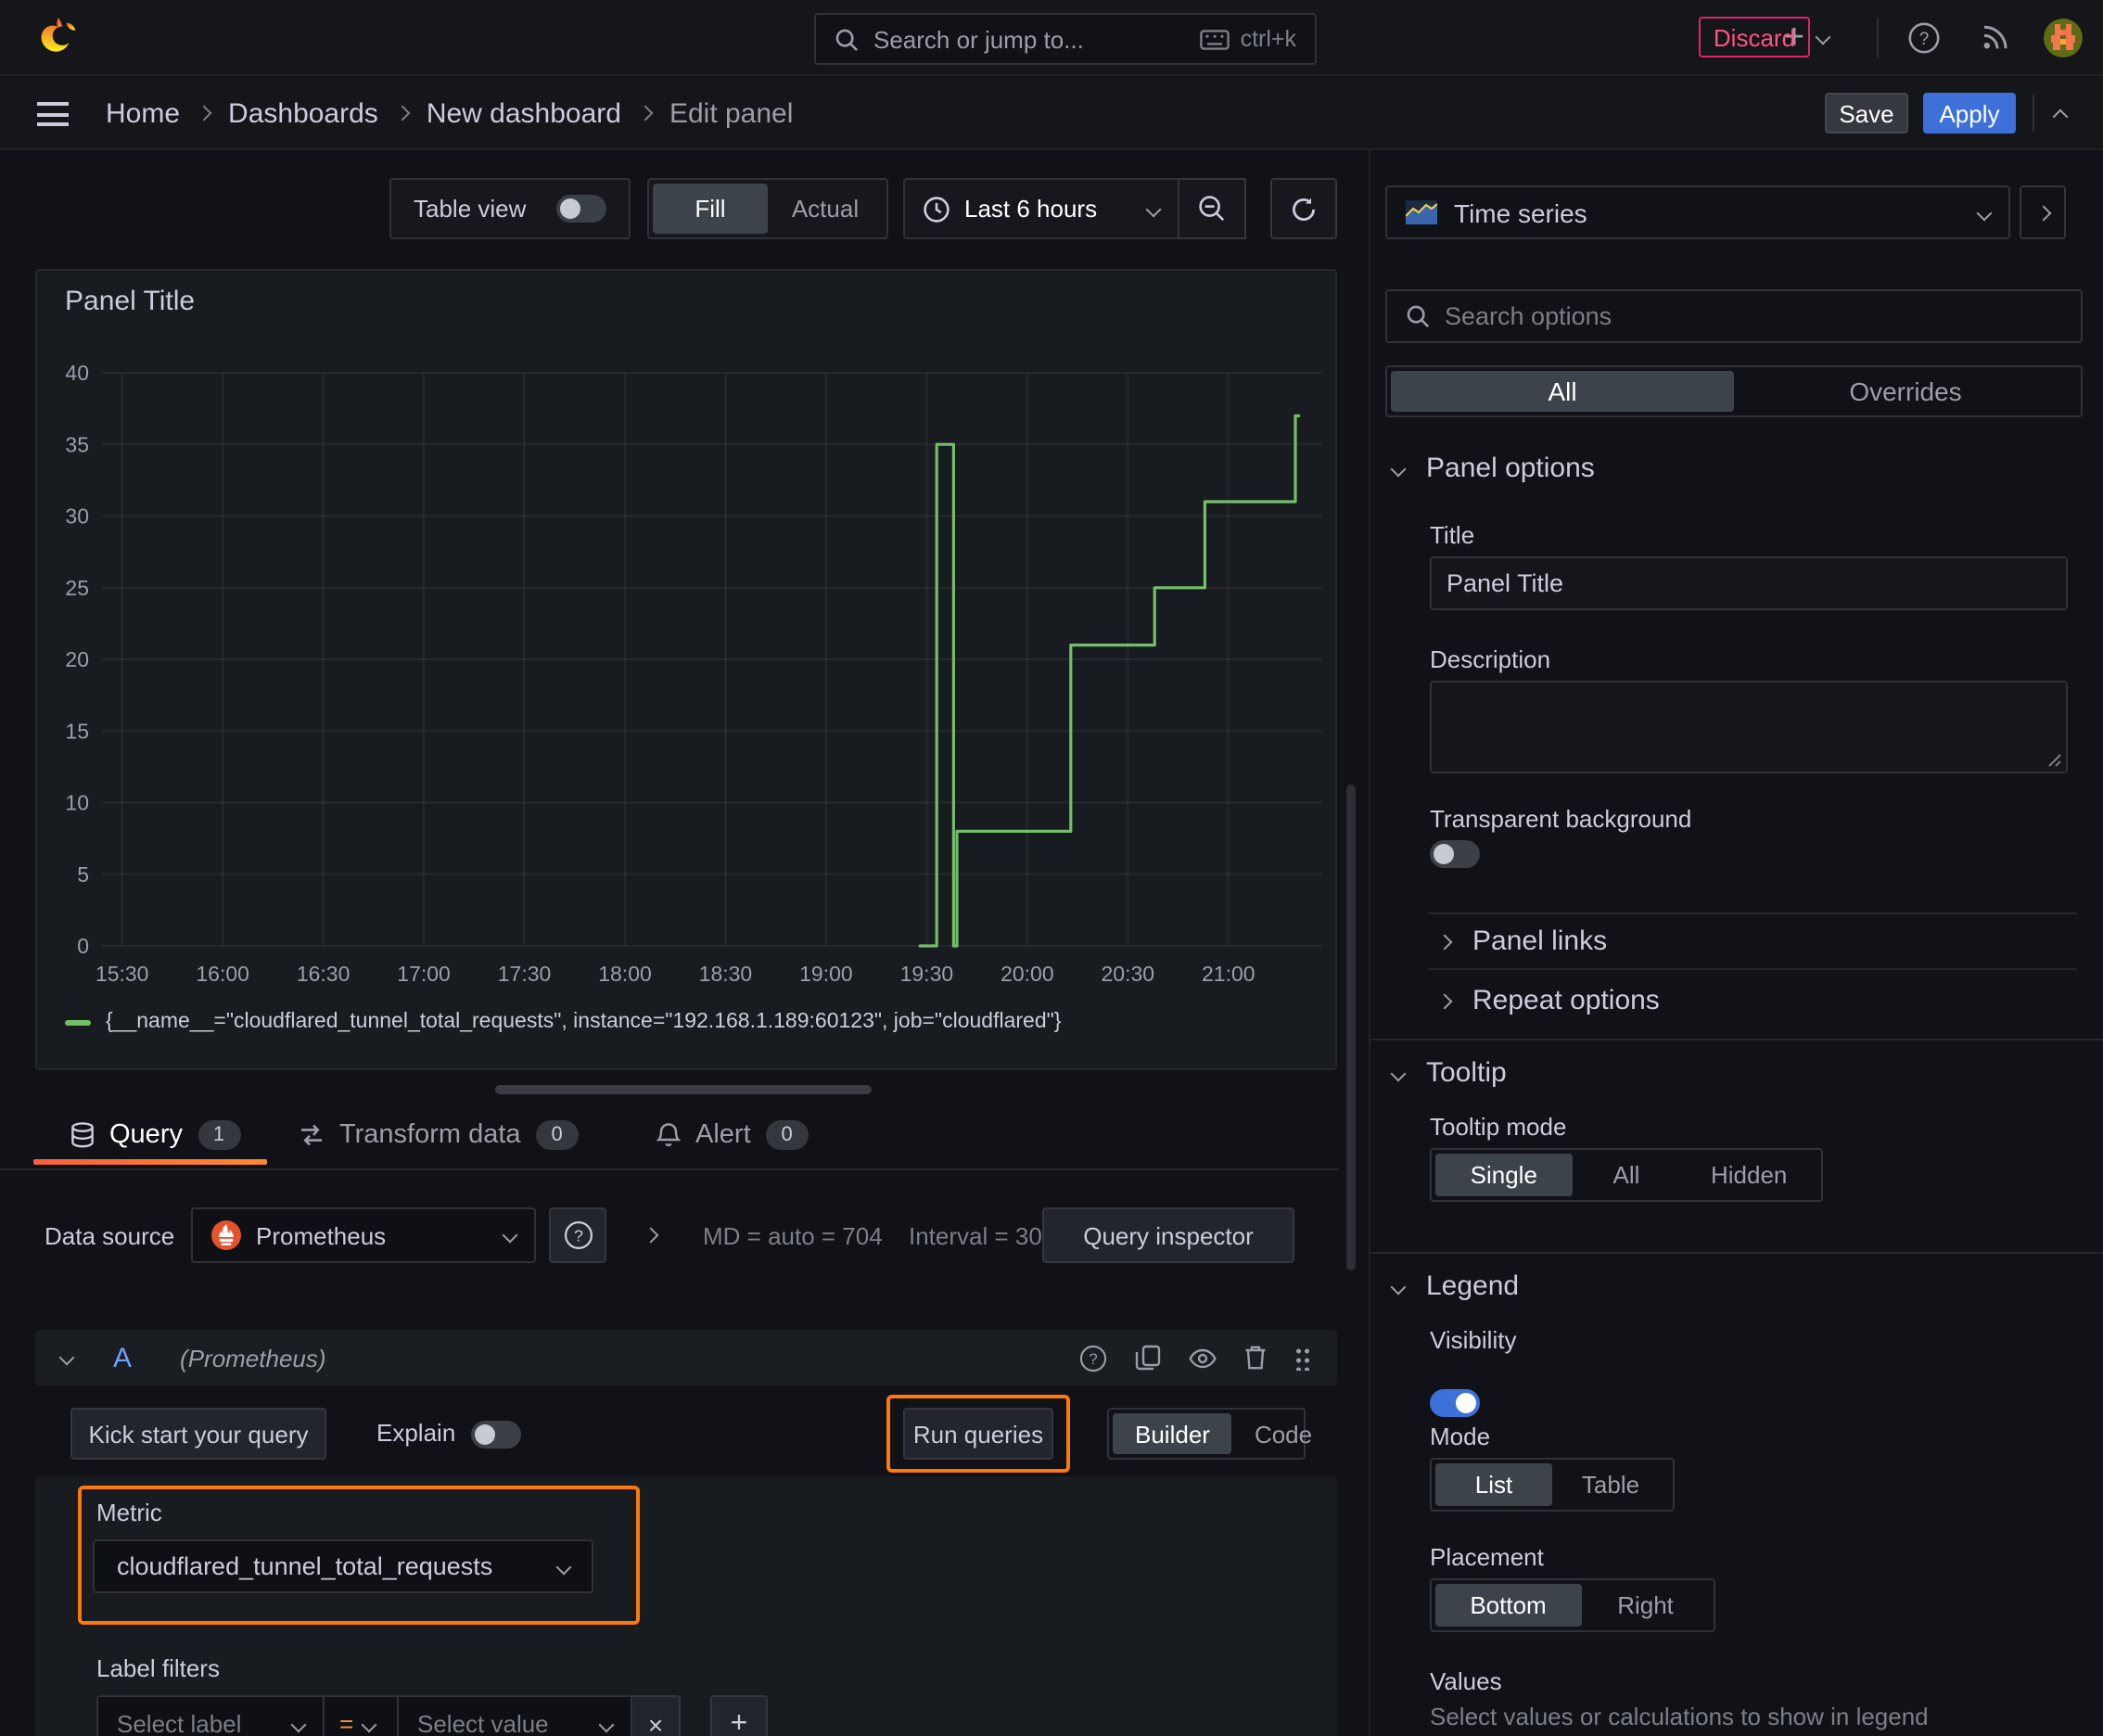 The width and height of the screenshot is (2103, 1736). I want to click on select-value-dropdown: Select value, so click(515, 1715).